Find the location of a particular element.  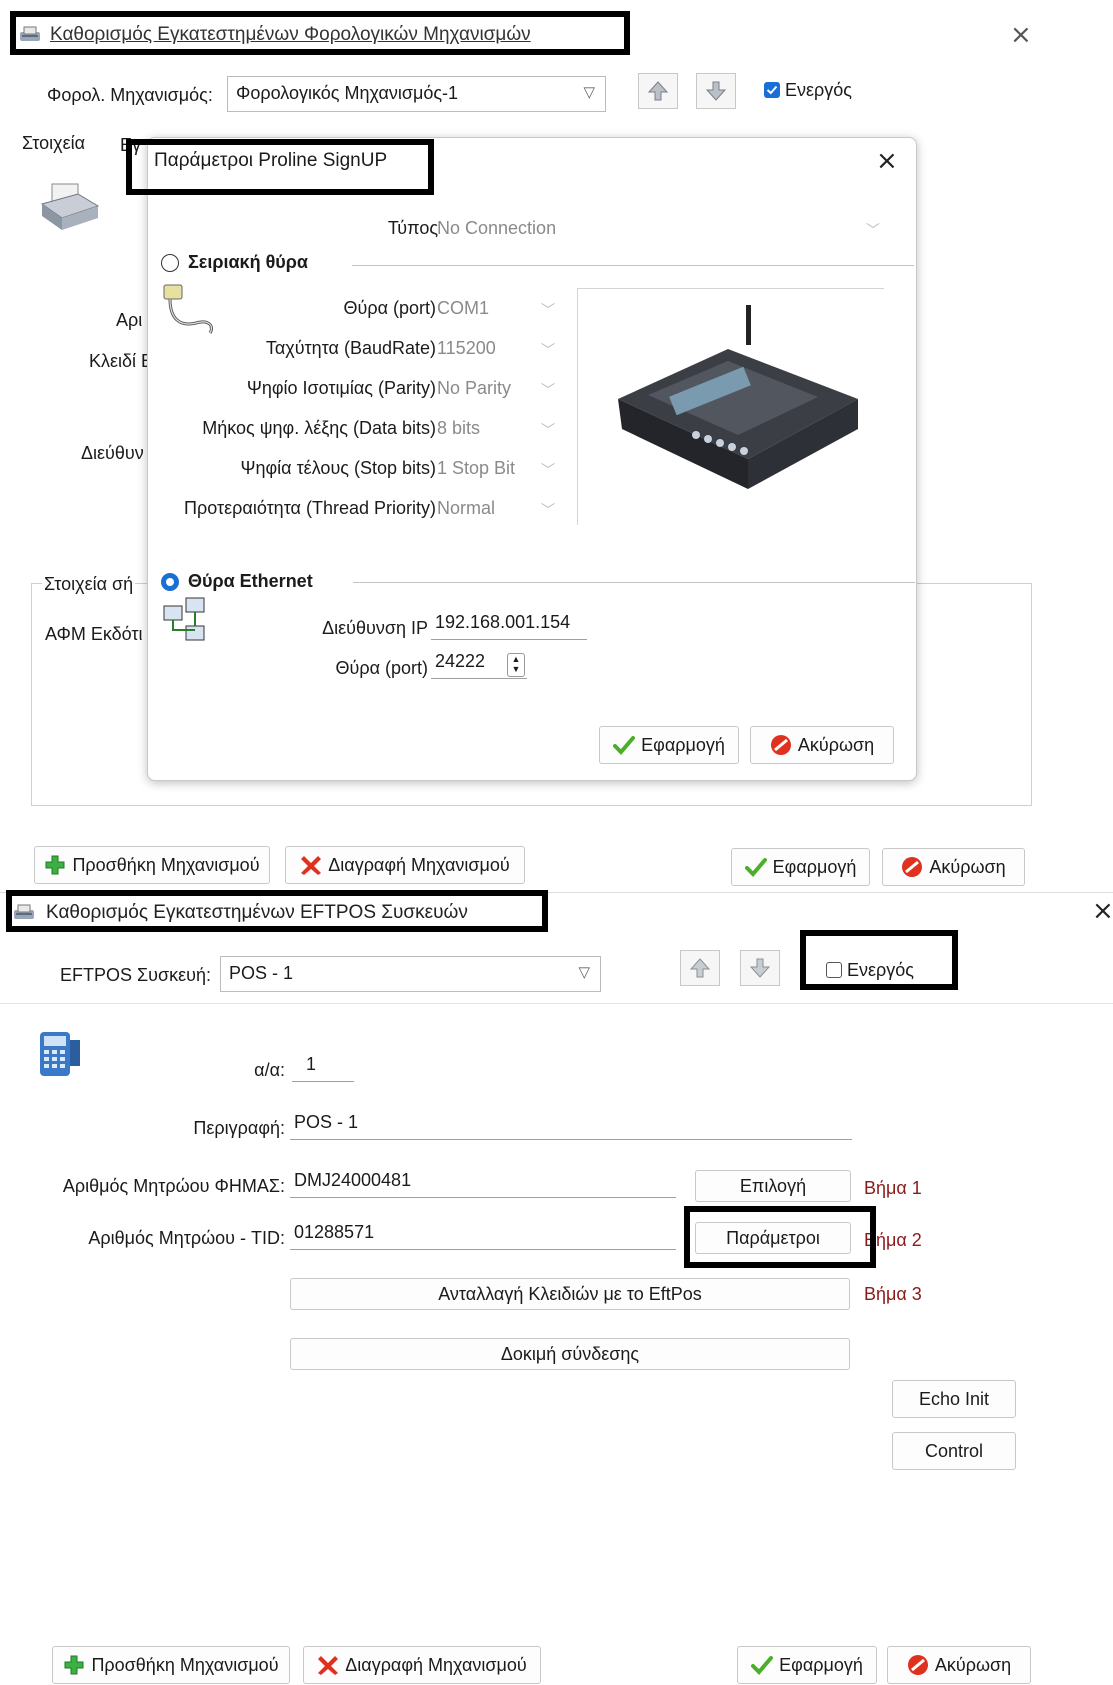

parity-value: No Parity is located at coordinates (474, 388).